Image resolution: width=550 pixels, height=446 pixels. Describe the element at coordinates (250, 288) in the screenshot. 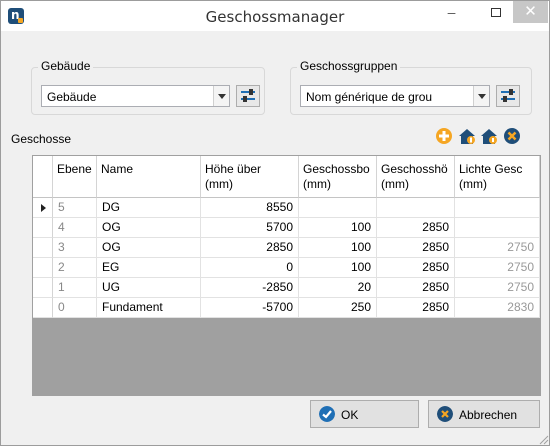

I see `cell-hoehe: -2850` at that location.